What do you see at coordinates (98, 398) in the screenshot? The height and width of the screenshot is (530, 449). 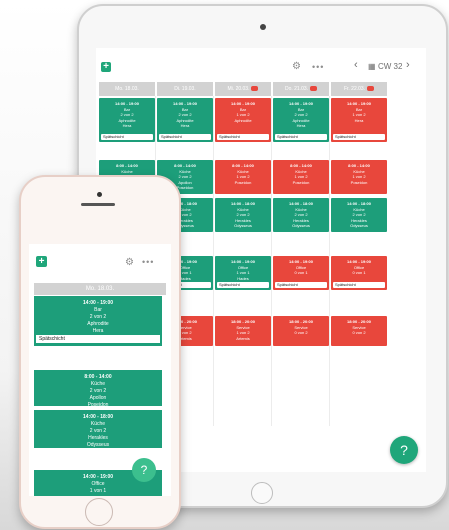 I see `shift-person: Apollon` at bounding box center [98, 398].